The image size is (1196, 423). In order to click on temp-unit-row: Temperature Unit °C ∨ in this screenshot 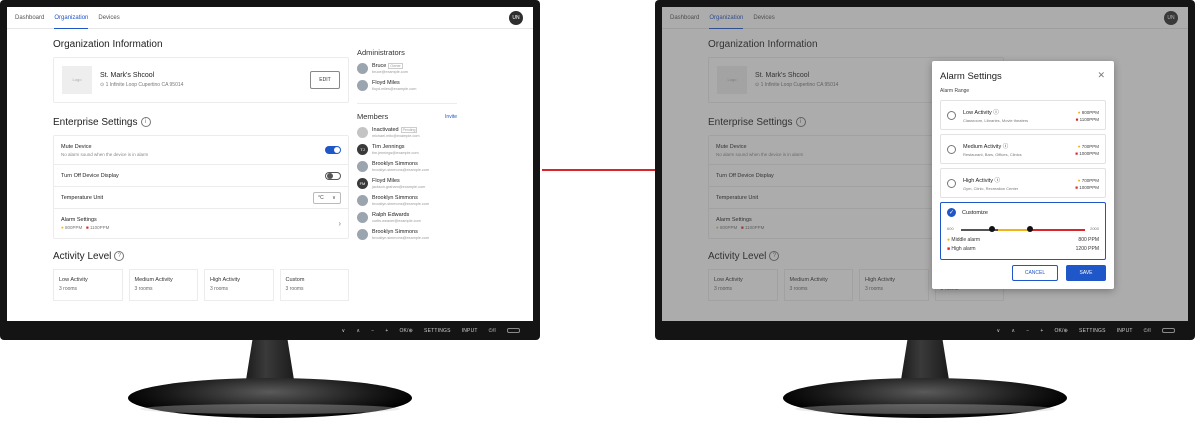, I will do `click(201, 198)`.